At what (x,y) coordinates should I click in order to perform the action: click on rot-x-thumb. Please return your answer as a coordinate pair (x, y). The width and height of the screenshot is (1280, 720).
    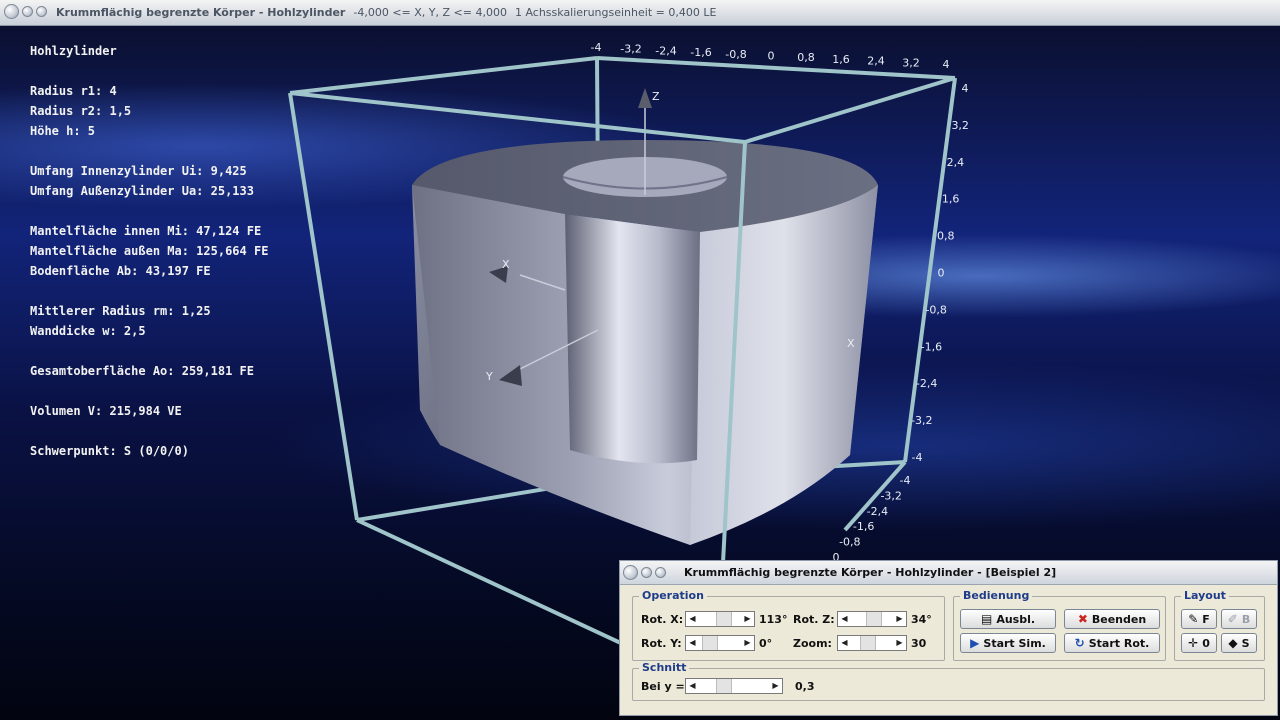
    Looking at the image, I should click on (724, 619).